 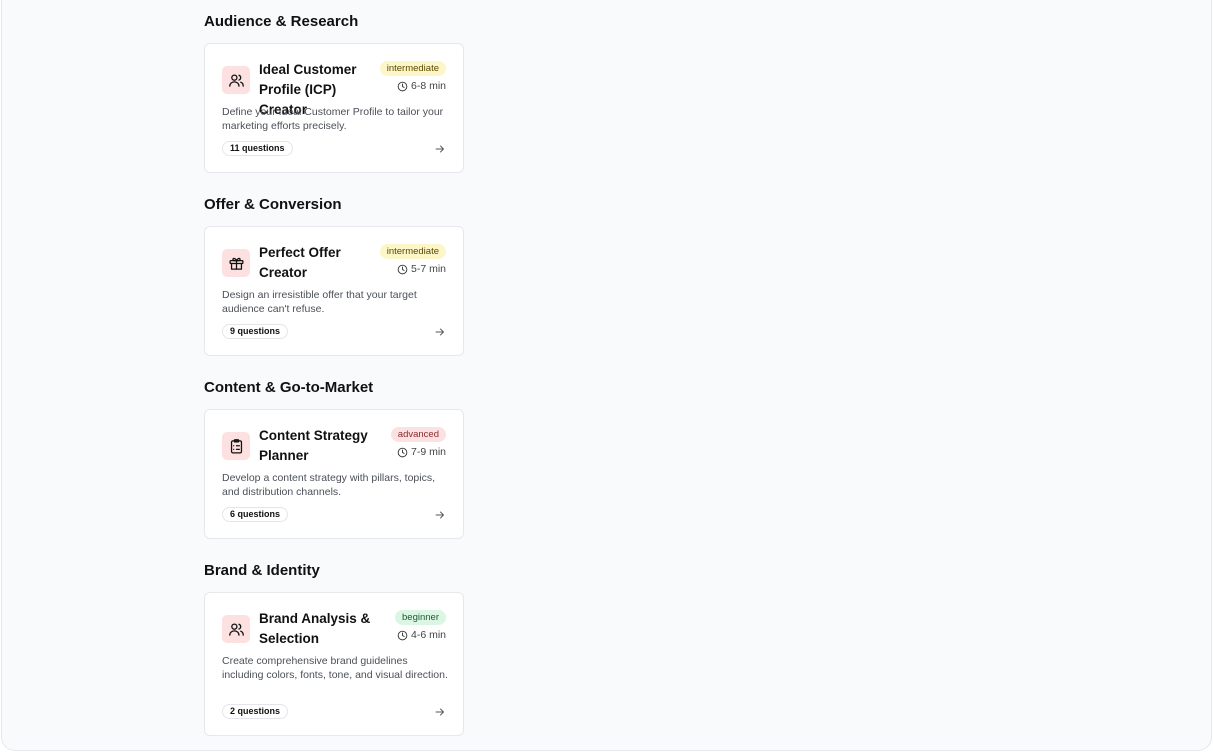 I want to click on difficulty-badge: beginner, so click(x=420, y=617).